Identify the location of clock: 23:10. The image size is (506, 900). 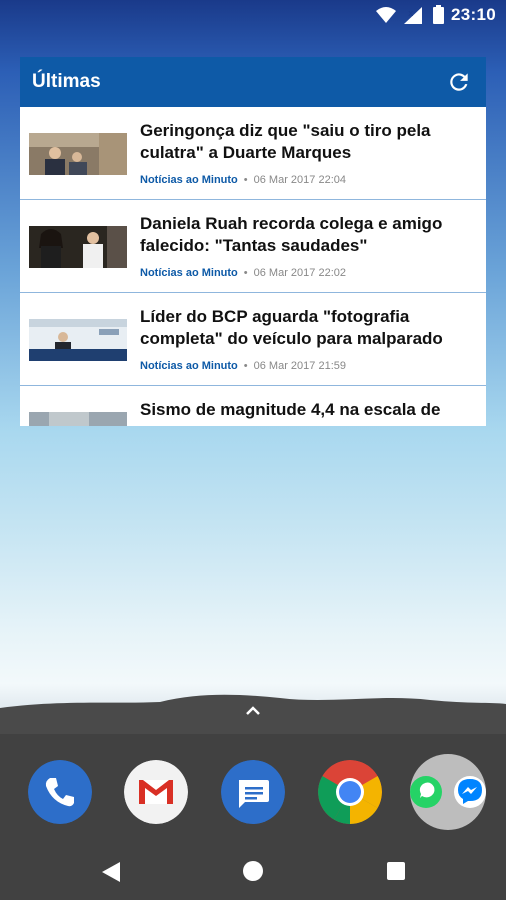
(473, 14).